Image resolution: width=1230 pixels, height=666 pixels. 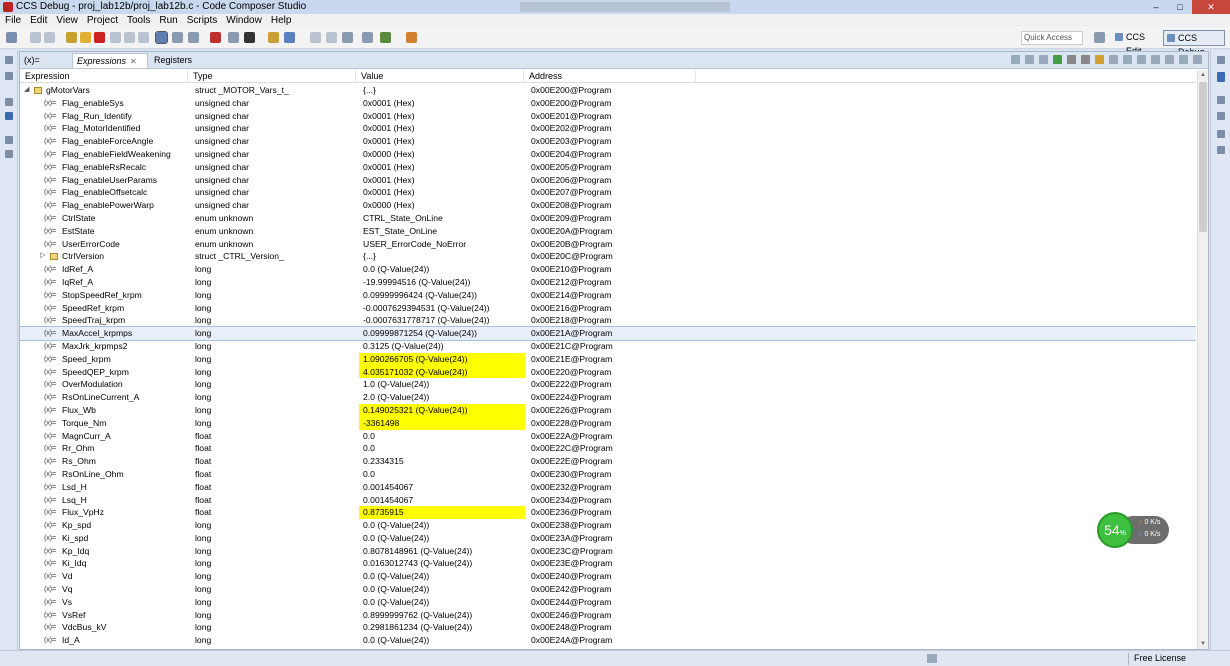 What do you see at coordinates (12, 20) in the screenshot?
I see `menu-file: File` at bounding box center [12, 20].